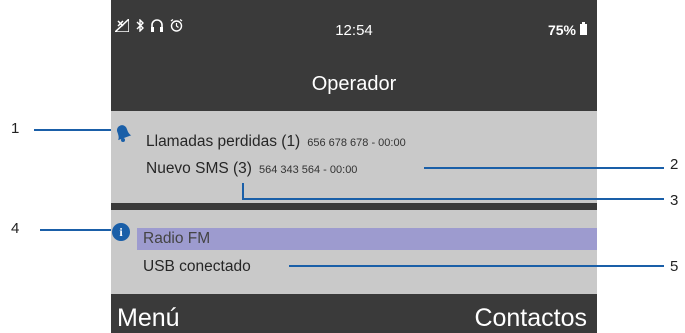  I want to click on status-bar: 12:54 75%, so click(354, 24).